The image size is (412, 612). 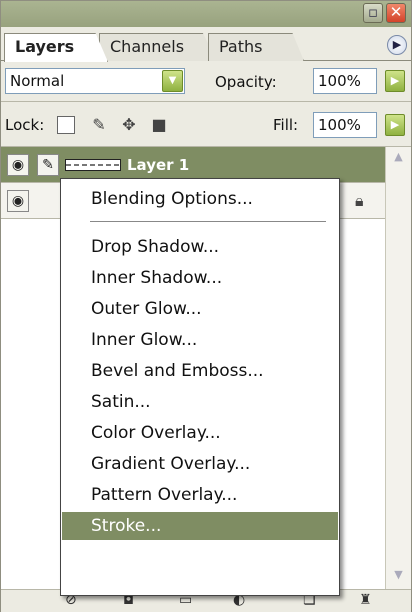 I want to click on lock-image-brush-icon: ✎, so click(x=99, y=125).